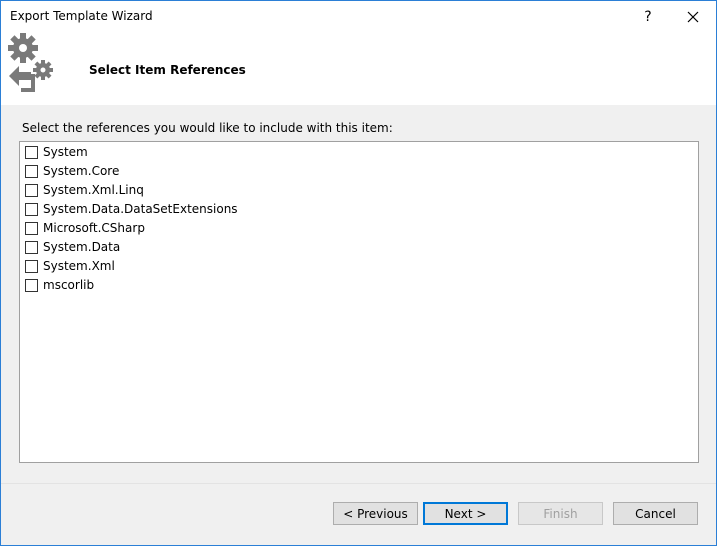 Image resolution: width=717 pixels, height=546 pixels. I want to click on wizard-header: Select Item References, so click(358, 68).